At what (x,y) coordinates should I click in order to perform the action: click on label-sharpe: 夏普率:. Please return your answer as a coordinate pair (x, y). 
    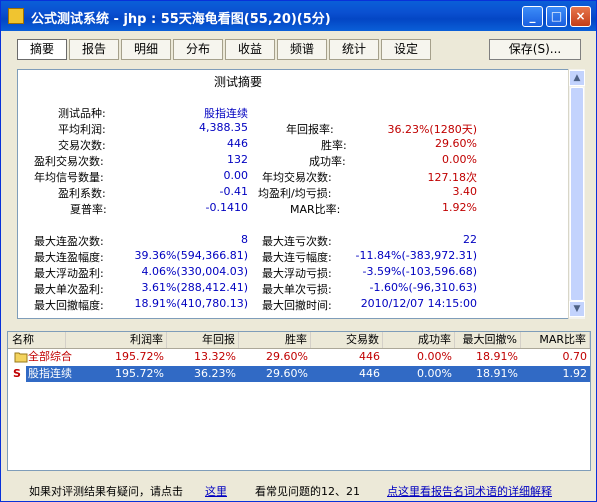
    Looking at the image, I should click on (88, 209).